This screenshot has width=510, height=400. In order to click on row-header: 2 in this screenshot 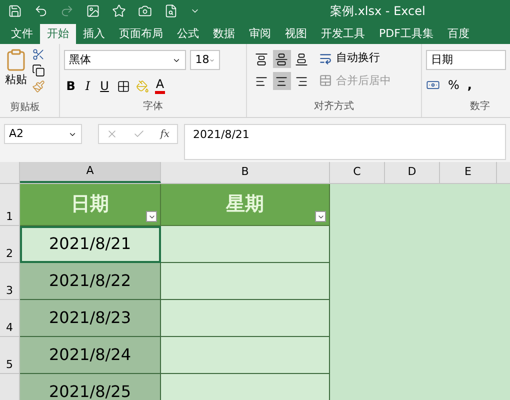, I will do `click(10, 244)`.